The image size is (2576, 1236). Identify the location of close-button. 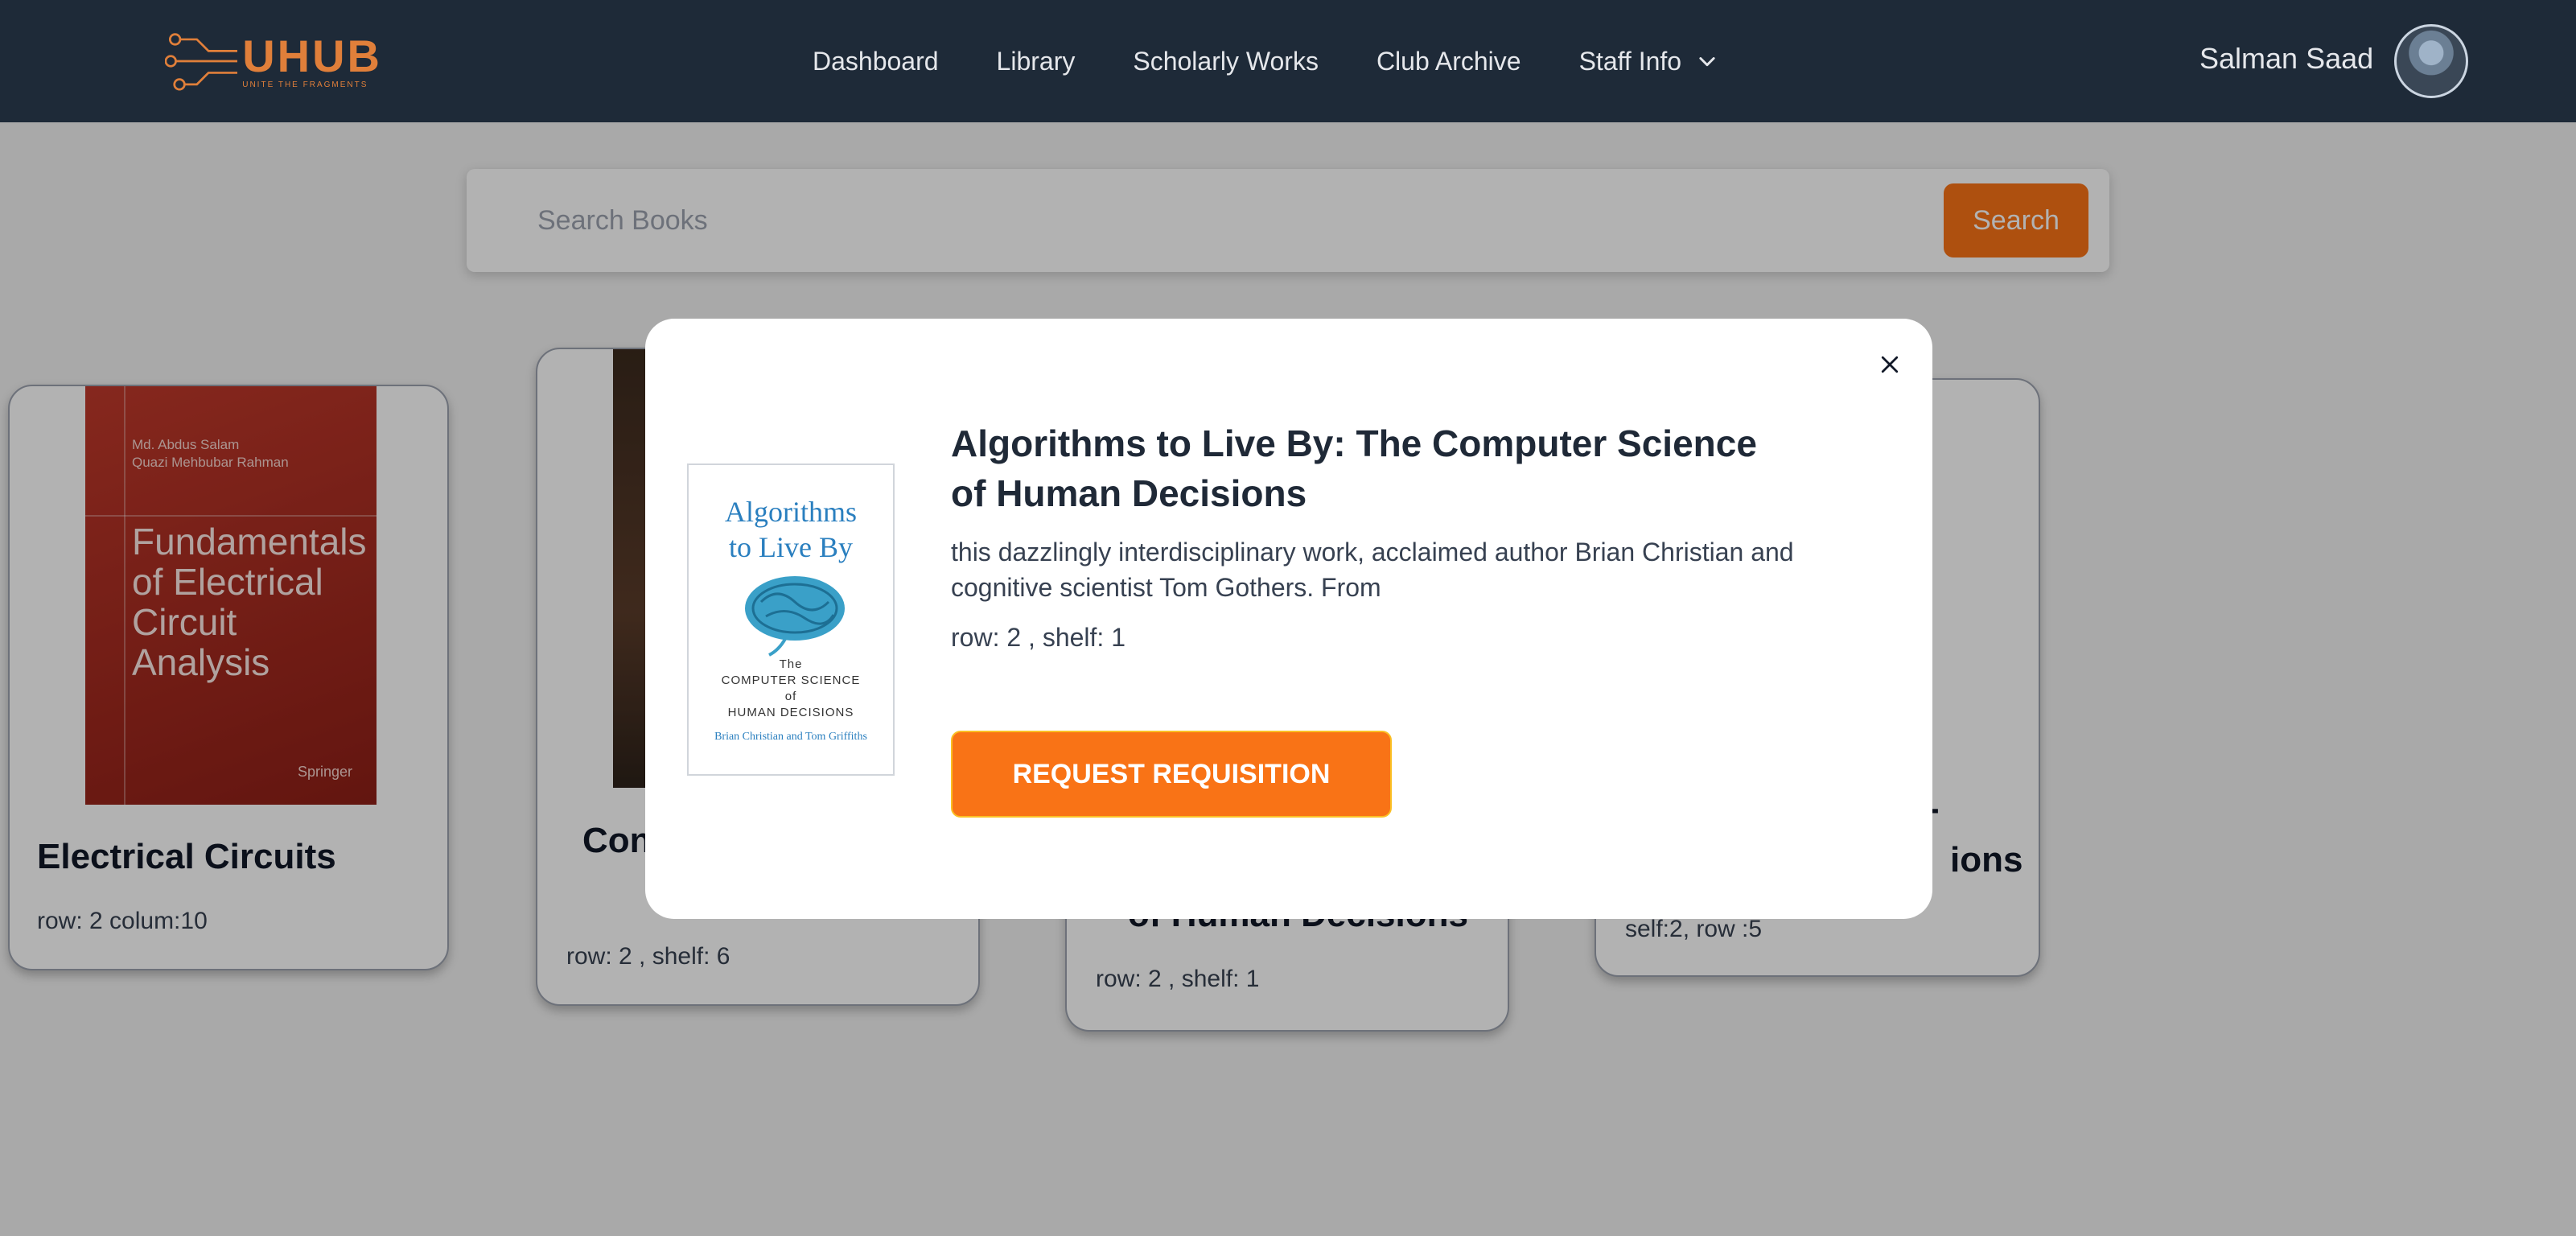
(1889, 364).